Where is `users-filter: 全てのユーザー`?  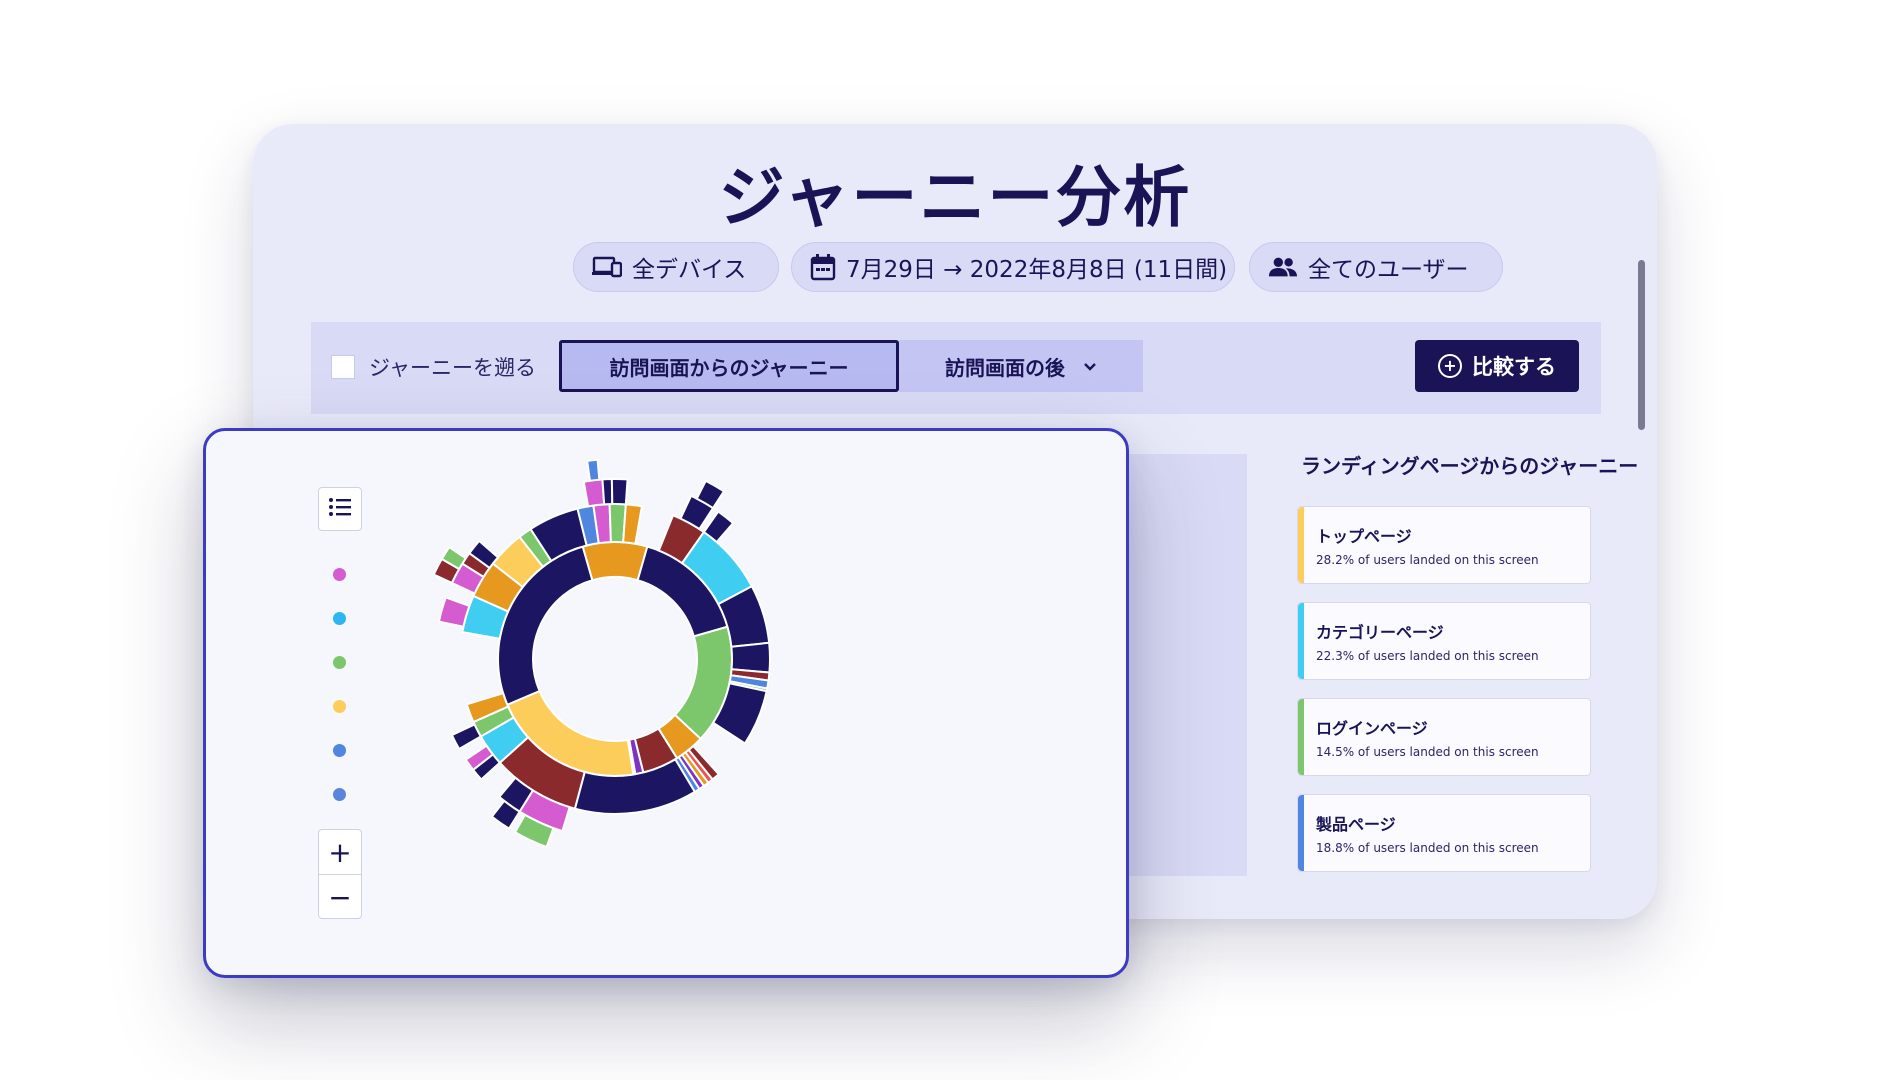 users-filter: 全てのユーザー is located at coordinates (1376, 267).